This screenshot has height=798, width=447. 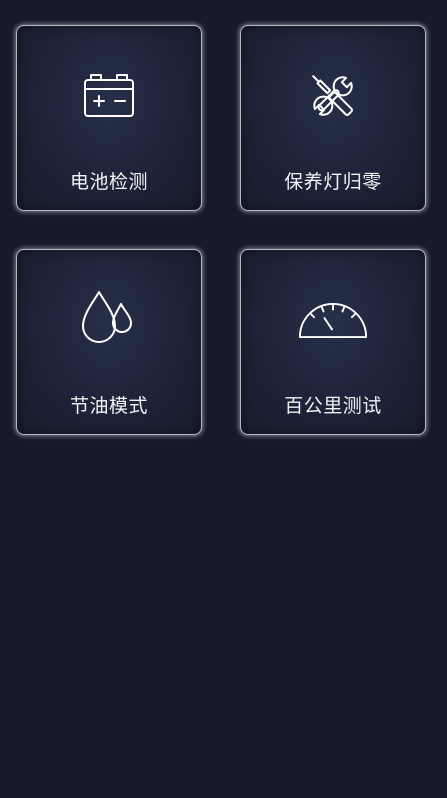 What do you see at coordinates (333, 96) in the screenshot?
I see `wrench-screwdriver-icon` at bounding box center [333, 96].